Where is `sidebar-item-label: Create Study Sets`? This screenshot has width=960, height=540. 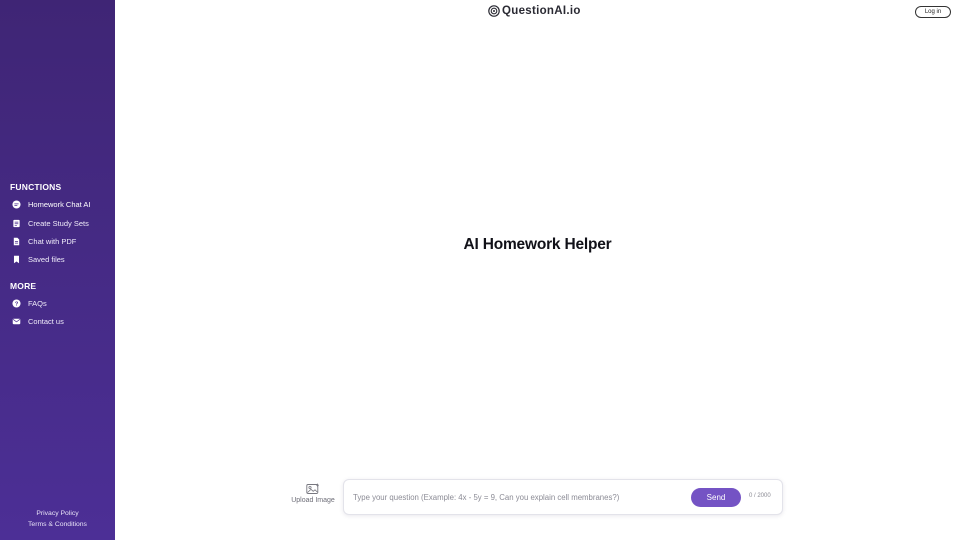 sidebar-item-label: Create Study Sets is located at coordinates (58, 223).